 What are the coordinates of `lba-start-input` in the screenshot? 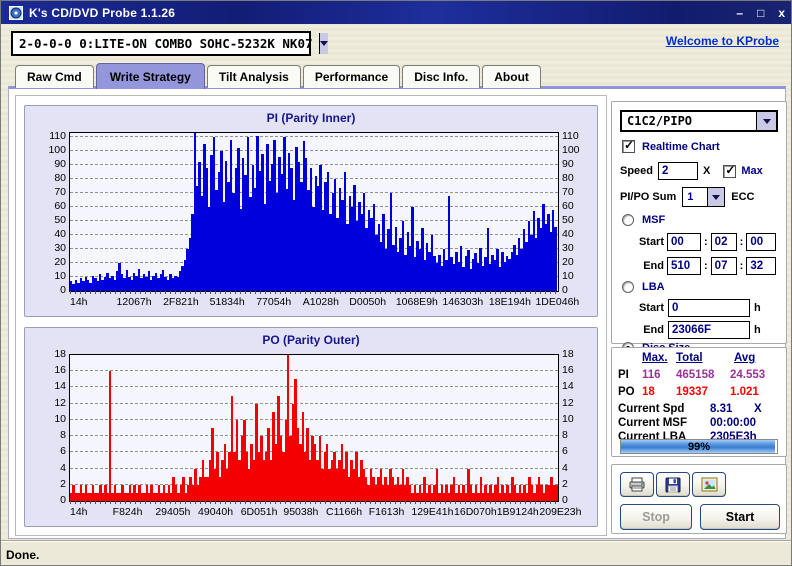 It's located at (709, 308).